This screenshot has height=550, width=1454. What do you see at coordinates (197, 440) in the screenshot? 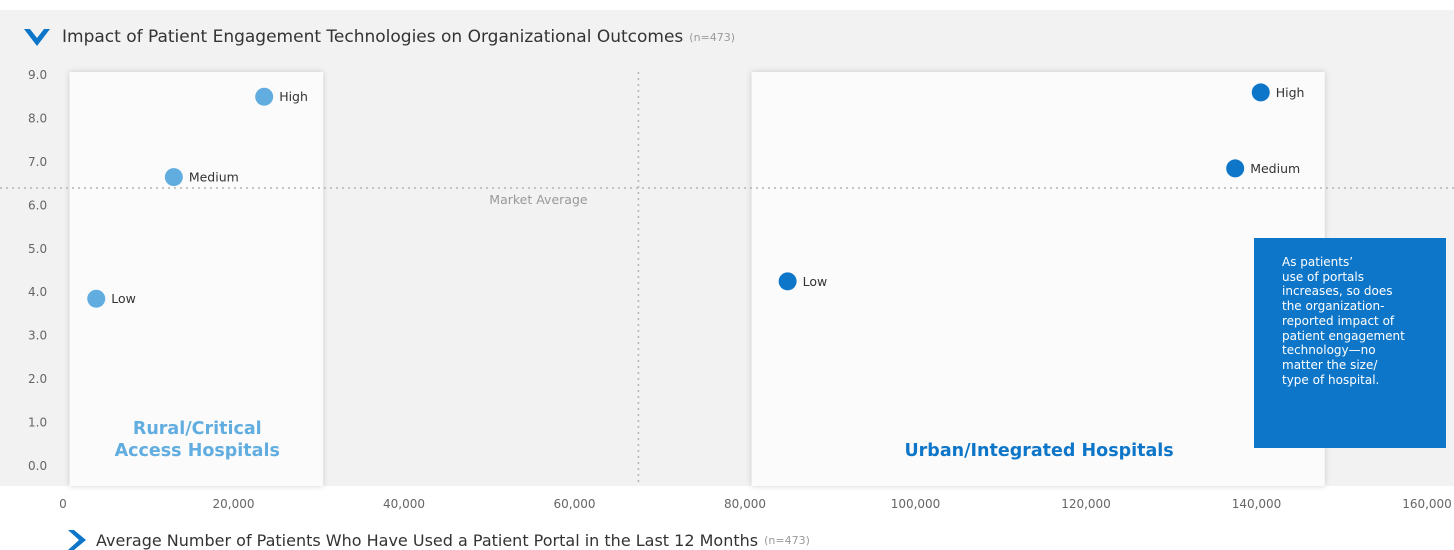
I see `group-label: Rural/Critical Access Hospitals` at bounding box center [197, 440].